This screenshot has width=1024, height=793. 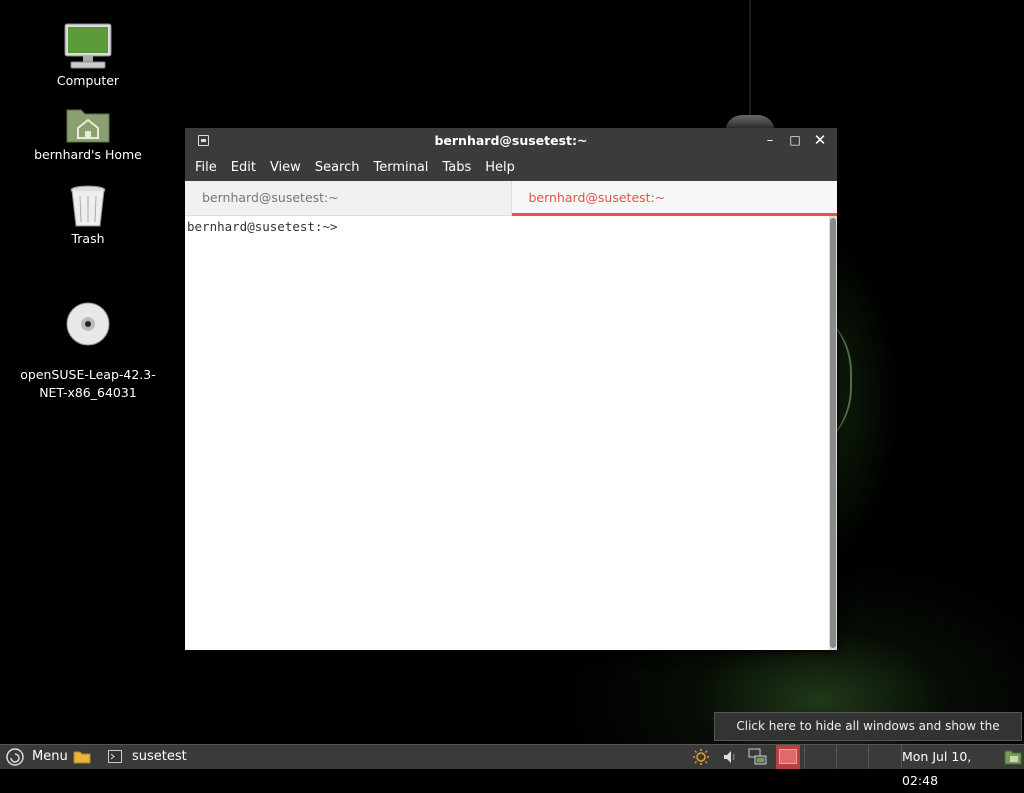 I want to click on wallpaper-wire, so click(x=750, y=60).